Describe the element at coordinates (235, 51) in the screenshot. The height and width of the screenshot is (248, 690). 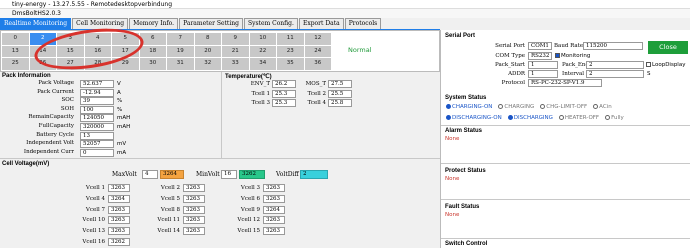
I see `pack-cell-button: 21` at that location.